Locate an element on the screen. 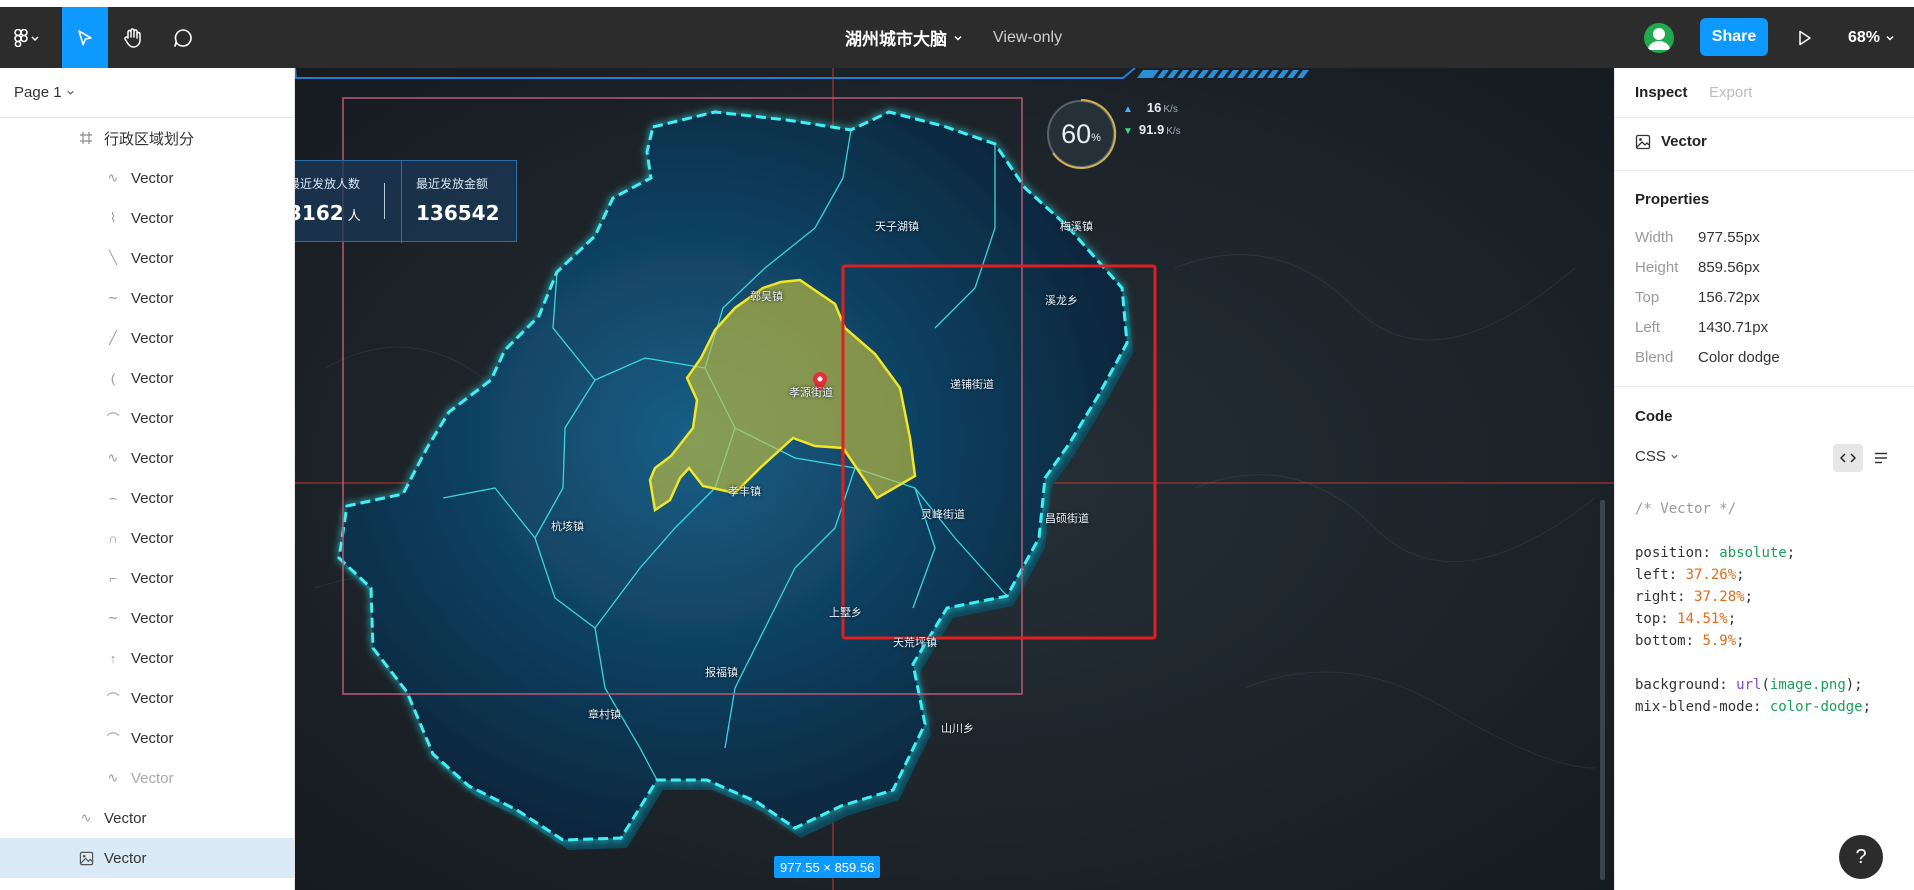  map-label: 杭垓镇 is located at coordinates (567, 526).